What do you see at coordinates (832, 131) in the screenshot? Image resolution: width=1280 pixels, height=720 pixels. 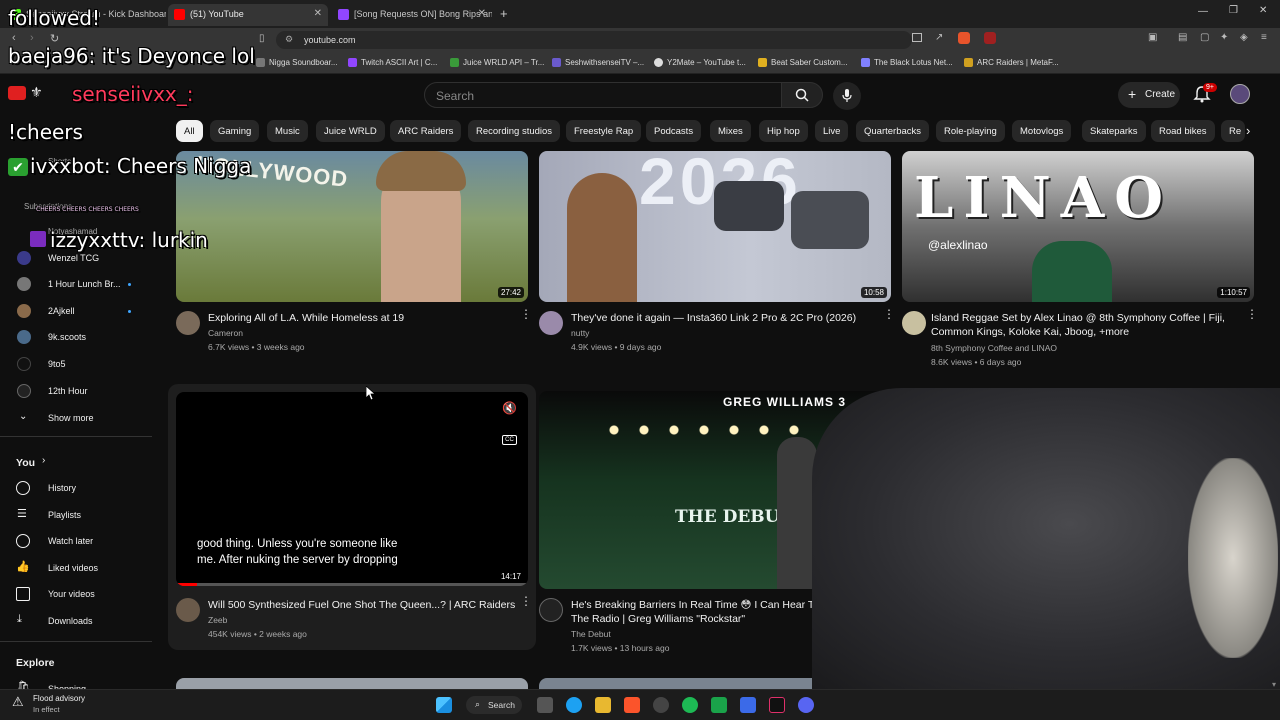 I see `chip-live: Live` at bounding box center [832, 131].